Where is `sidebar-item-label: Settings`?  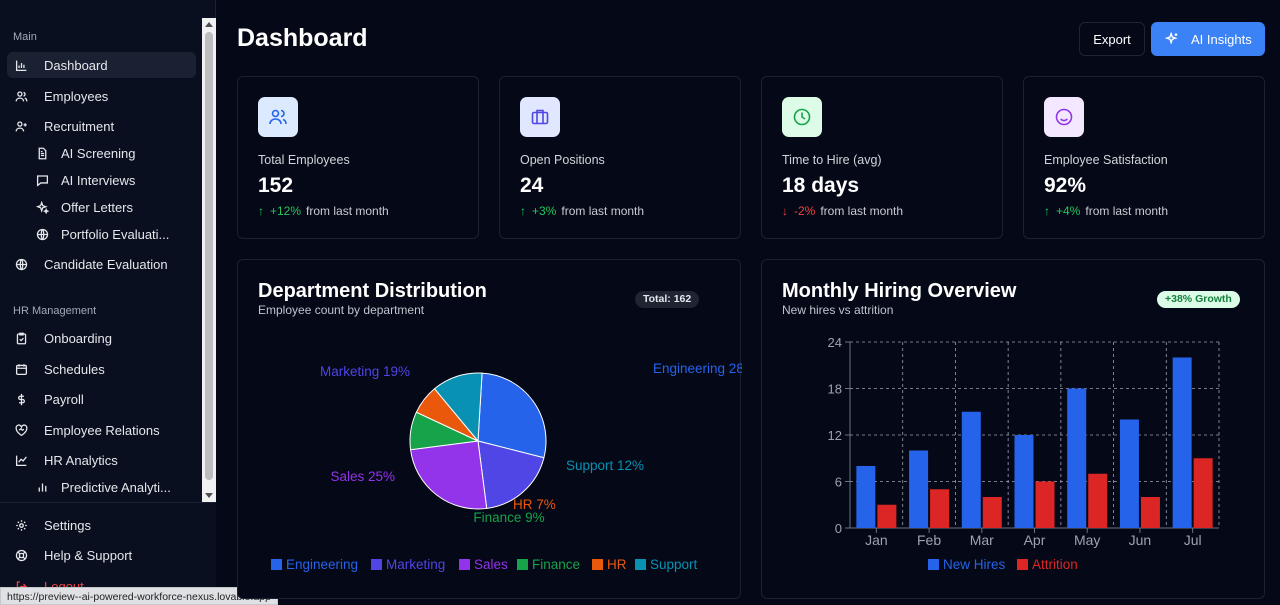
sidebar-item-label: Settings is located at coordinates (67, 525).